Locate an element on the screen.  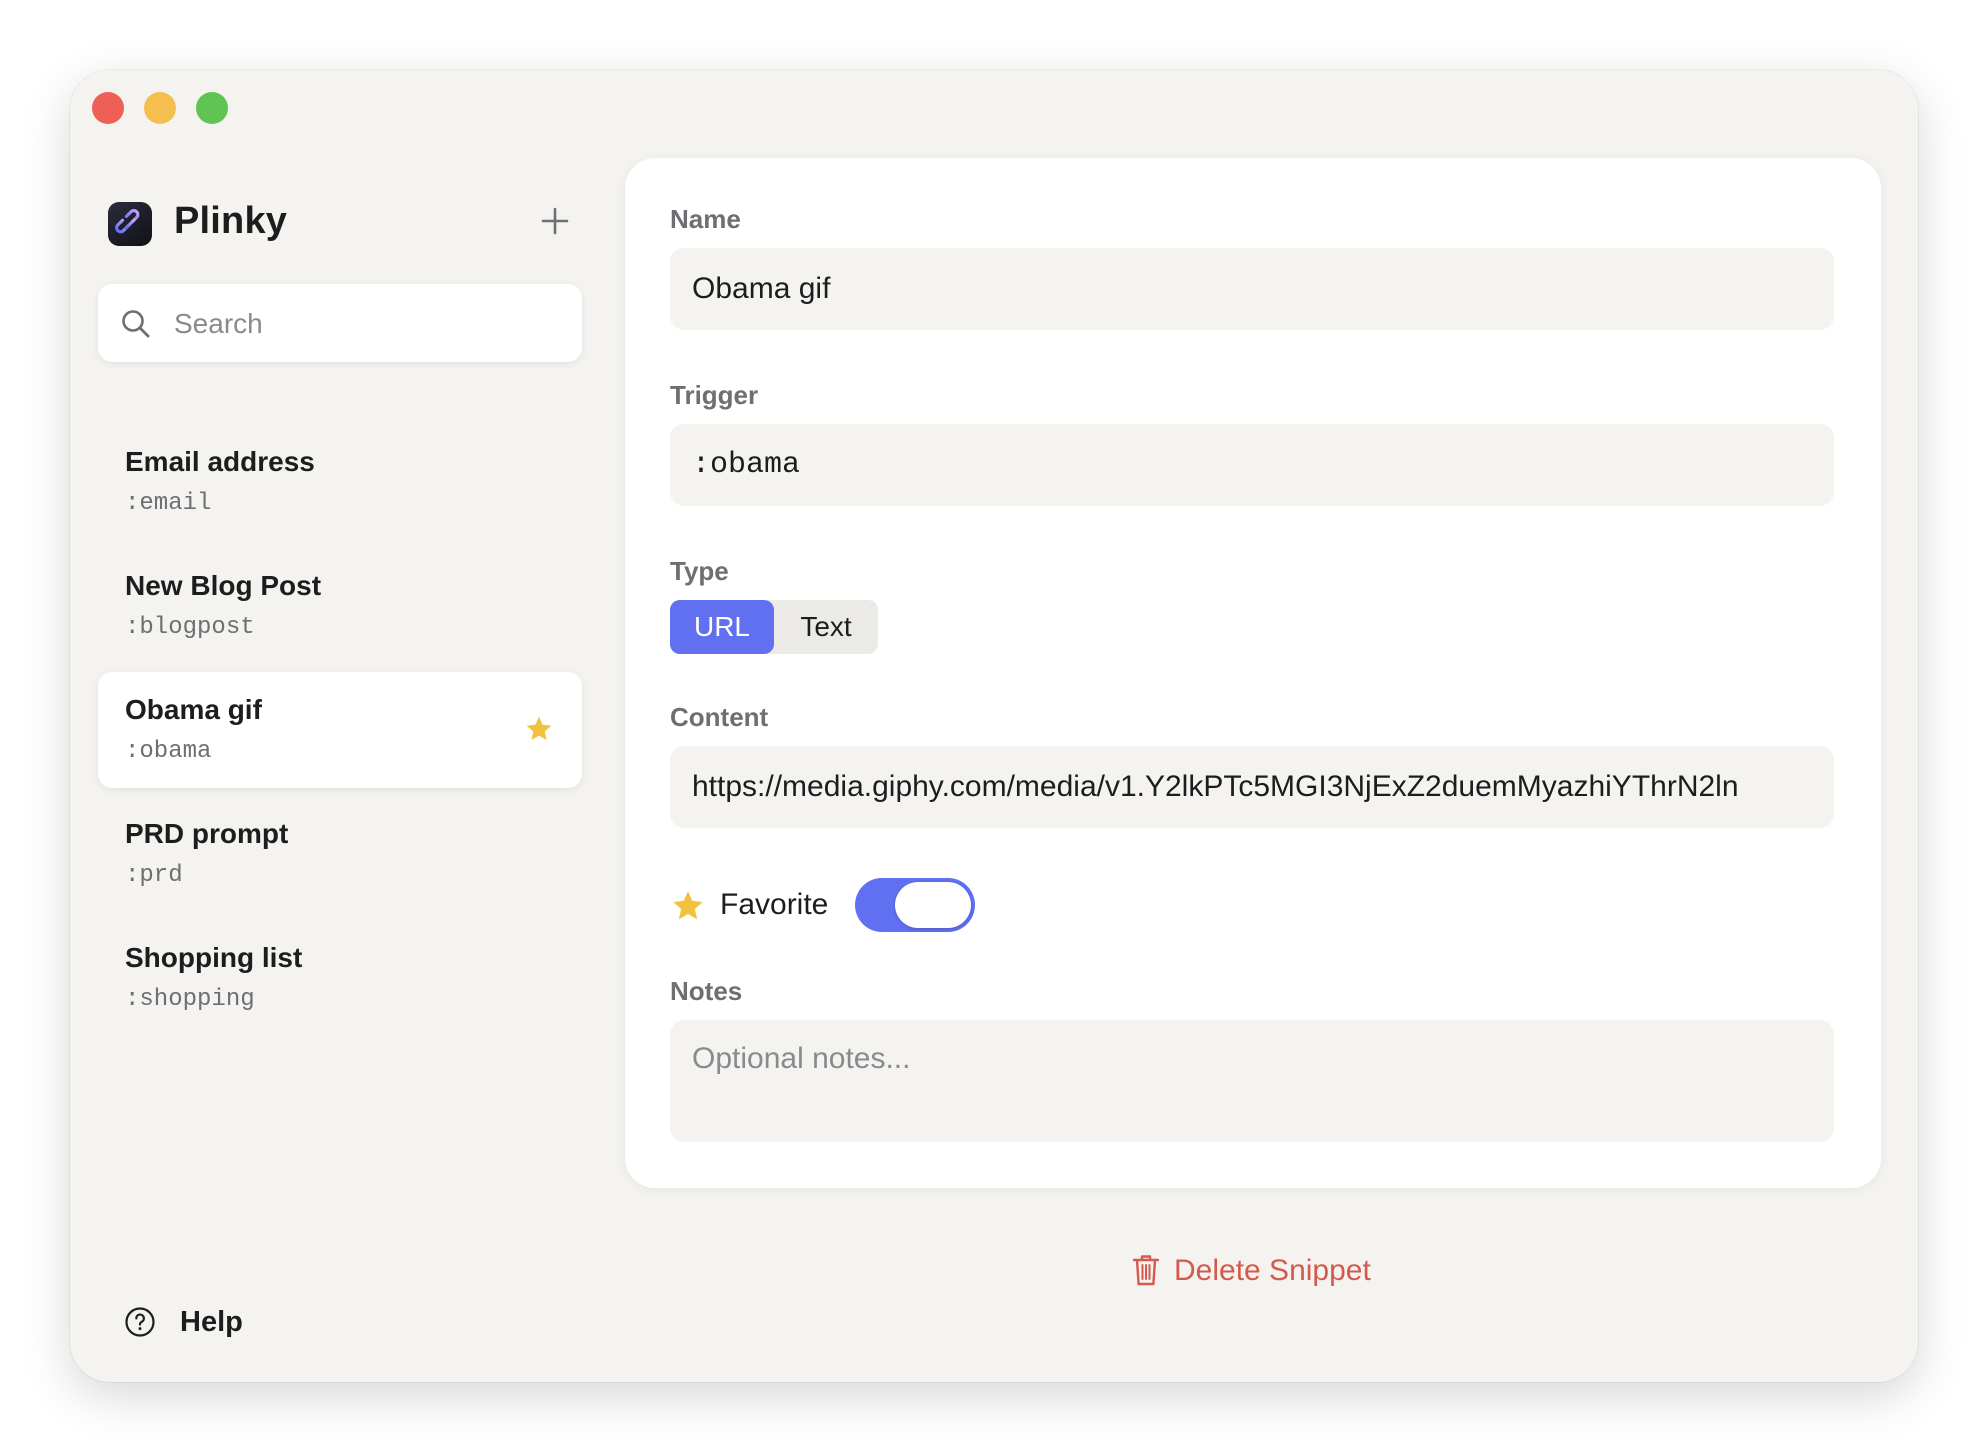
search-box is located at coordinates (340, 323).